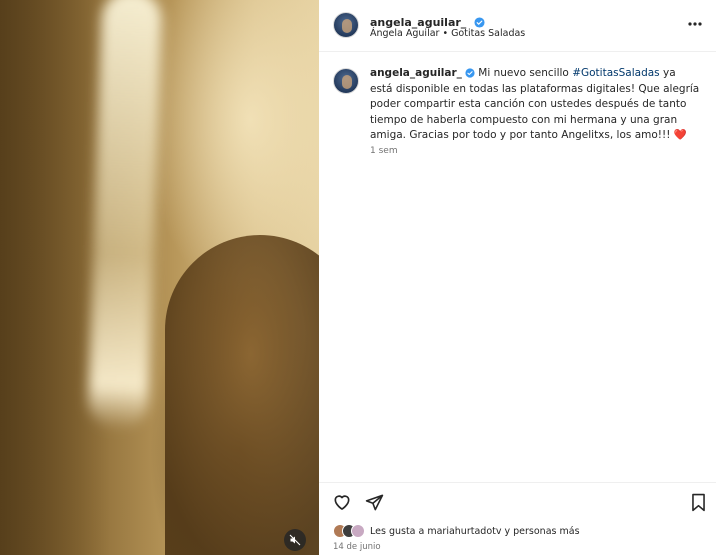 This screenshot has width=716, height=555. I want to click on share-button, so click(374, 502).